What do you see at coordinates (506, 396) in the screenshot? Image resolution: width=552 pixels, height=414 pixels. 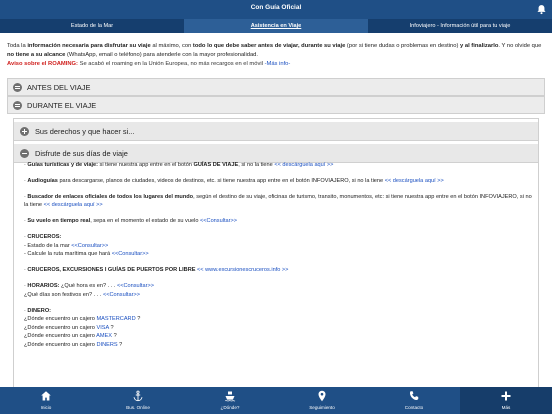 I see `plus-icon` at bounding box center [506, 396].